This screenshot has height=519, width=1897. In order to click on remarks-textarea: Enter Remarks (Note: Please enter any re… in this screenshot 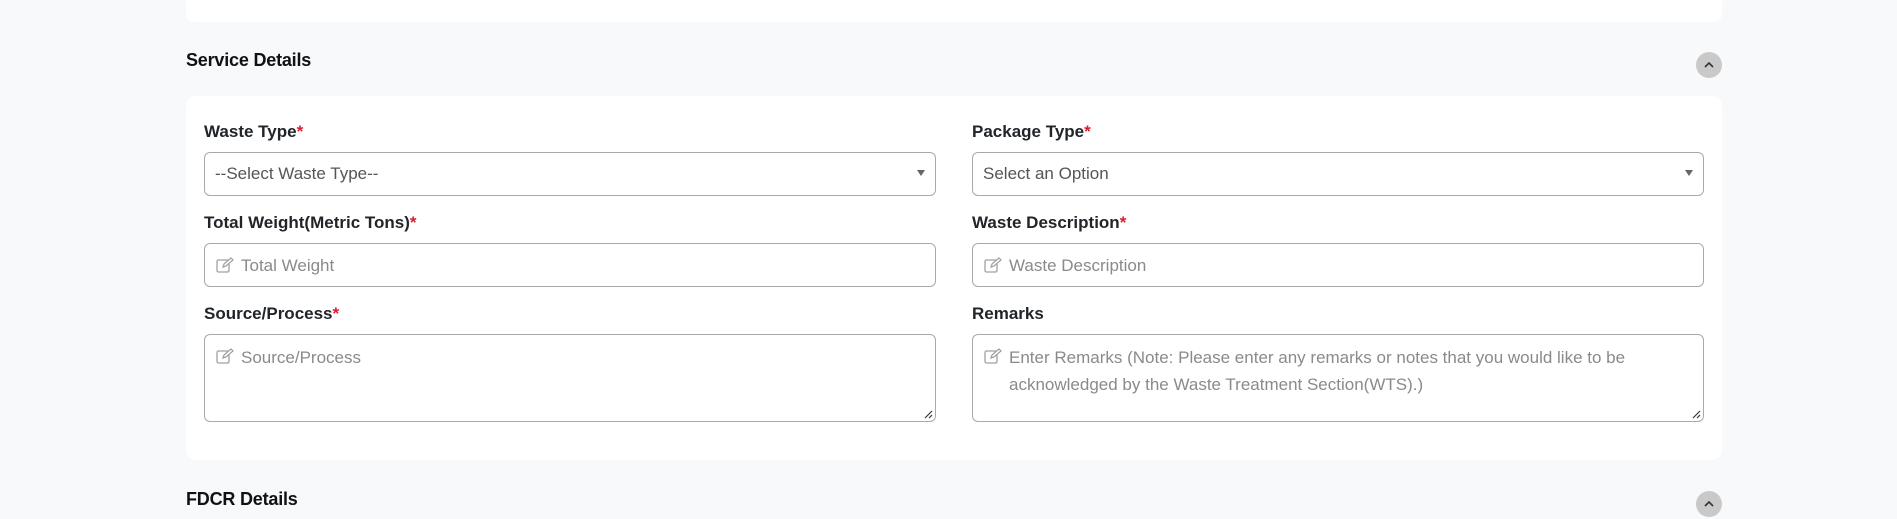, I will do `click(1338, 378)`.